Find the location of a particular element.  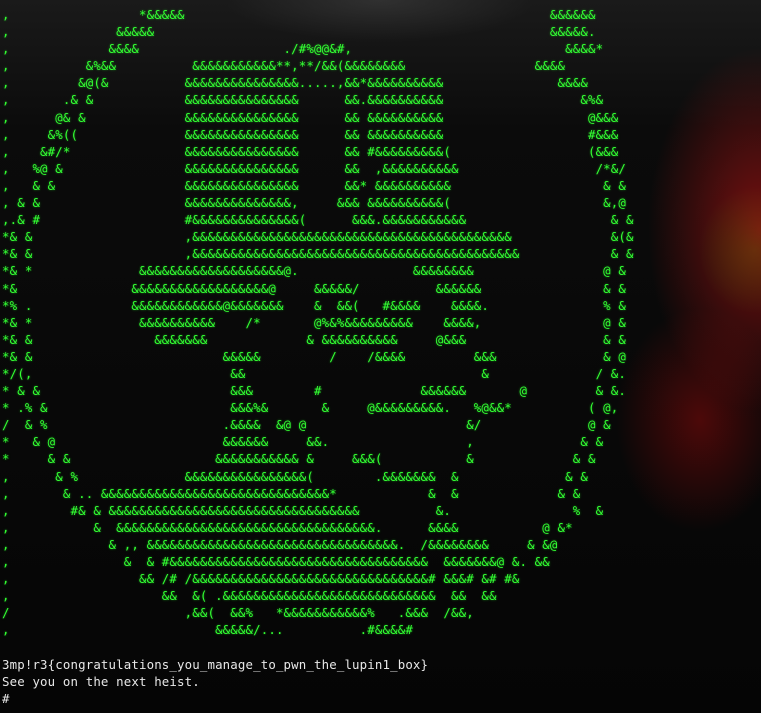

ascii-art-line: *& &&&&&&&&&&&&&&&&&&@ &&&&&/ &&&&&& & & is located at coordinates (314, 288).